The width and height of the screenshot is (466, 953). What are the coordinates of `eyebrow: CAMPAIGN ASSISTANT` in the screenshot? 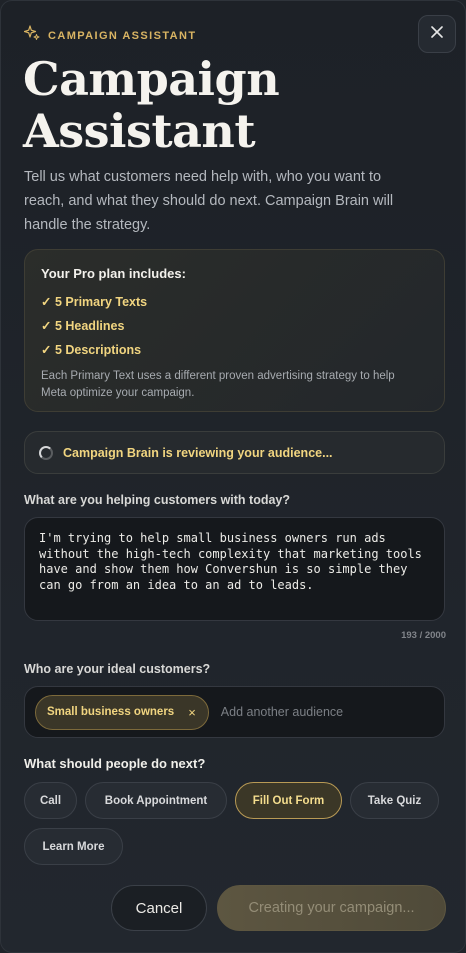 It's located at (110, 35).